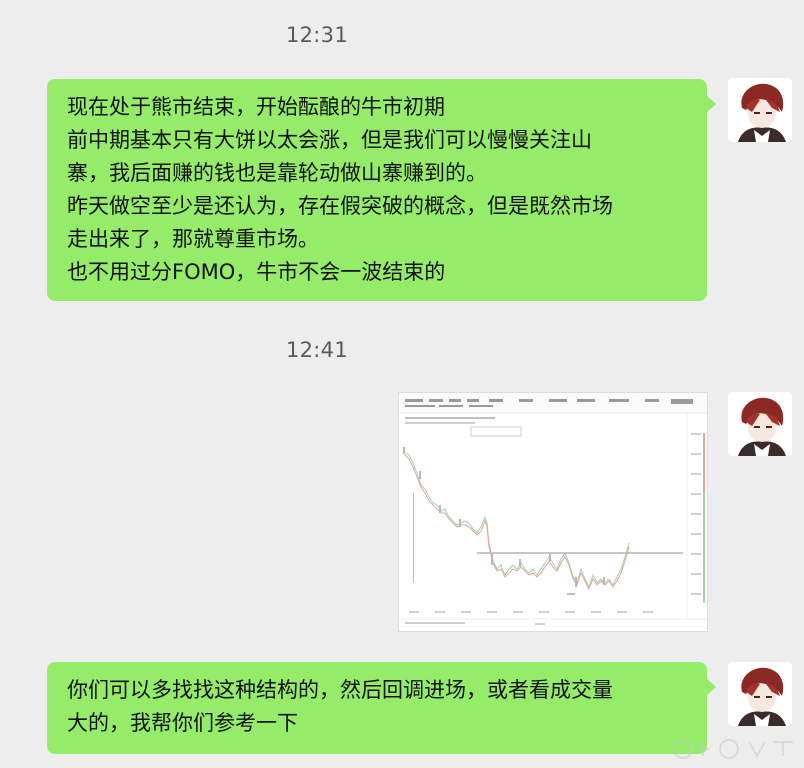 Image resolution: width=804 pixels, height=768 pixels. What do you see at coordinates (182, 723) in the screenshot?
I see `message-text-line: 大的，我帮你们参考一下` at bounding box center [182, 723].